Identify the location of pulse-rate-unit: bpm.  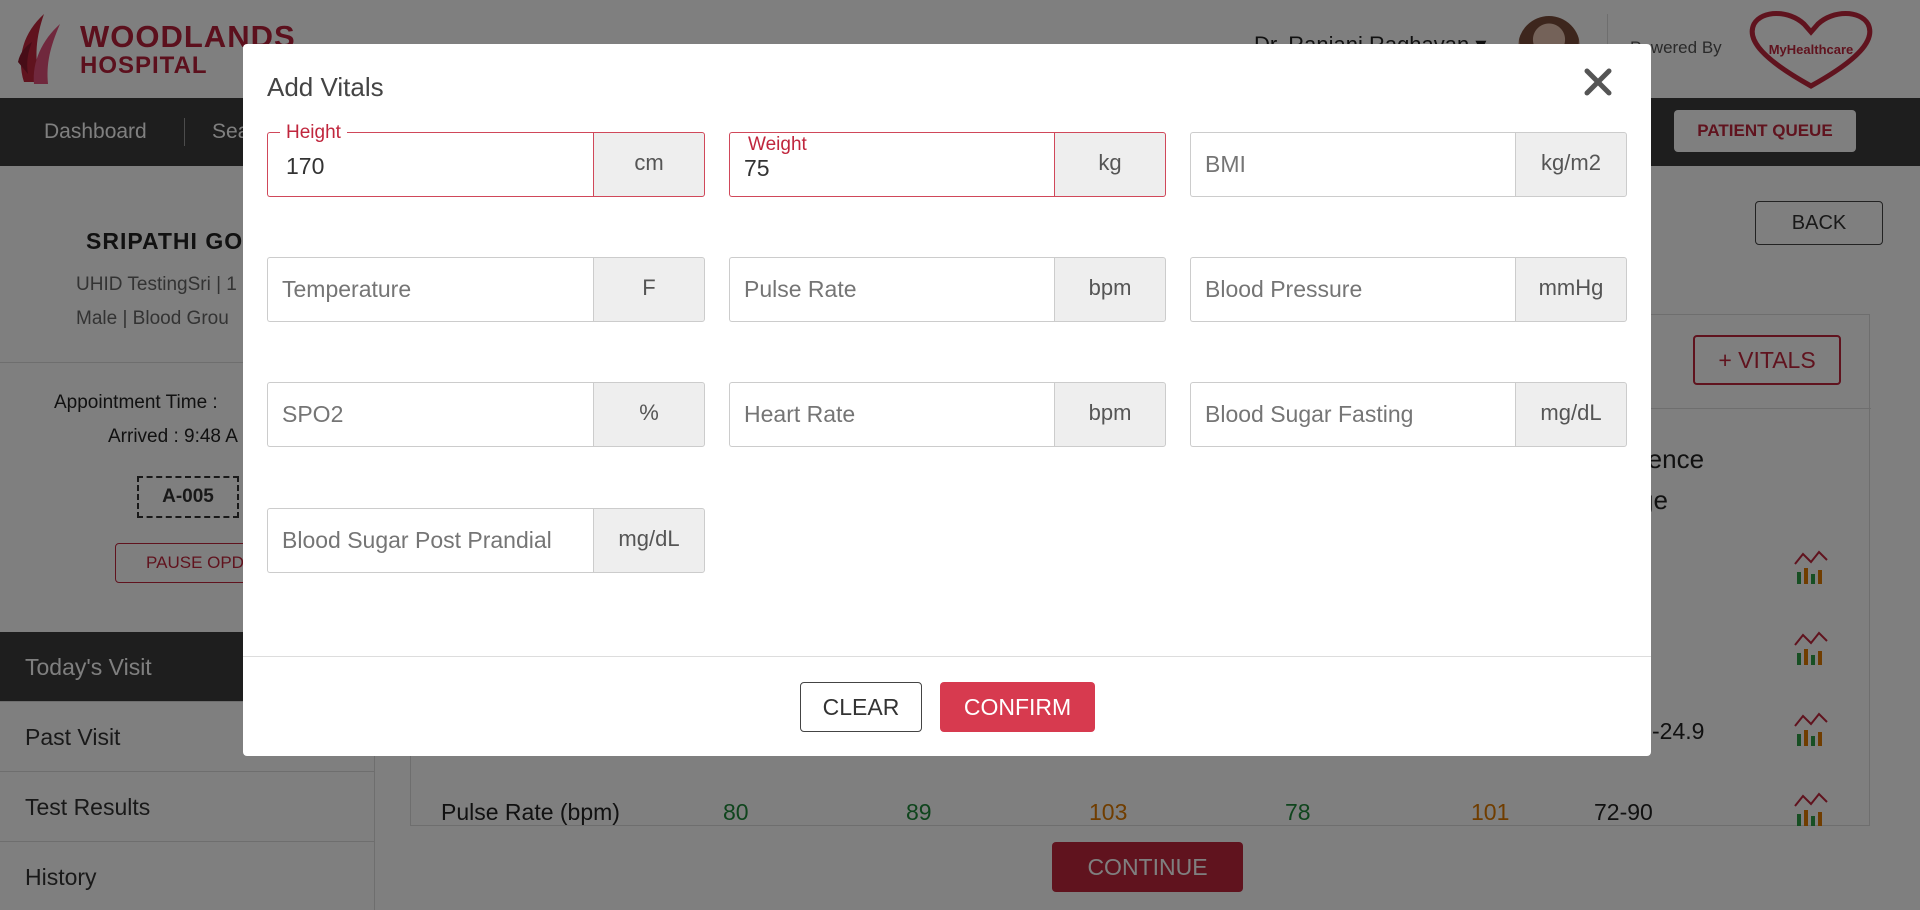
(1110, 289).